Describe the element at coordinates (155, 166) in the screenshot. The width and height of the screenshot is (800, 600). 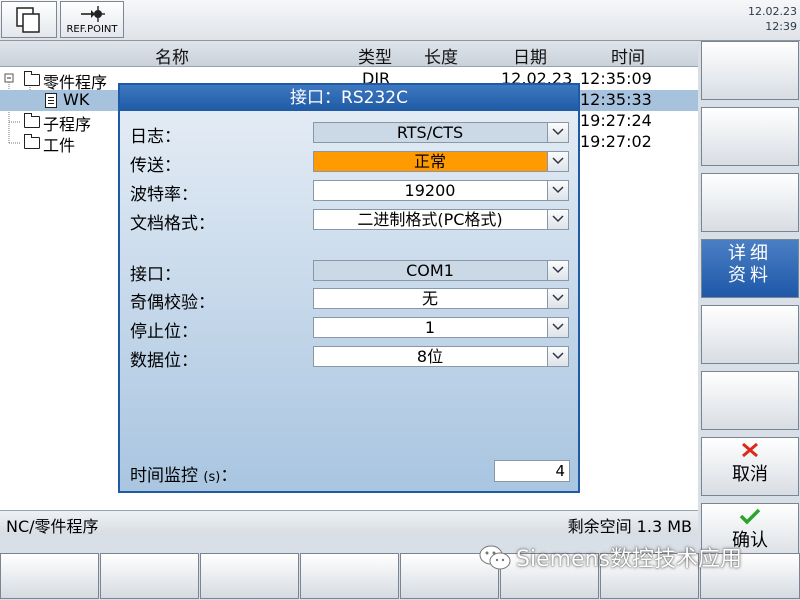
I see `transfer-label: 传送：` at that location.